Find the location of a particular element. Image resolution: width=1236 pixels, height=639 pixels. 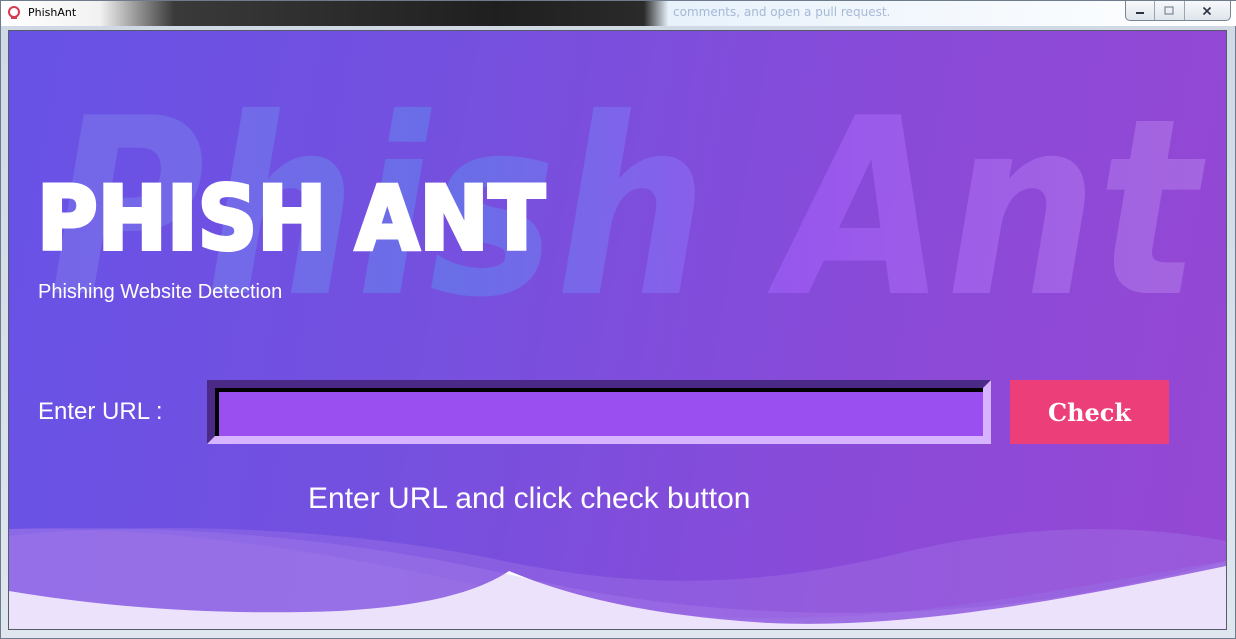

svg-text: PHISH ANT is located at coordinates (291, 213).